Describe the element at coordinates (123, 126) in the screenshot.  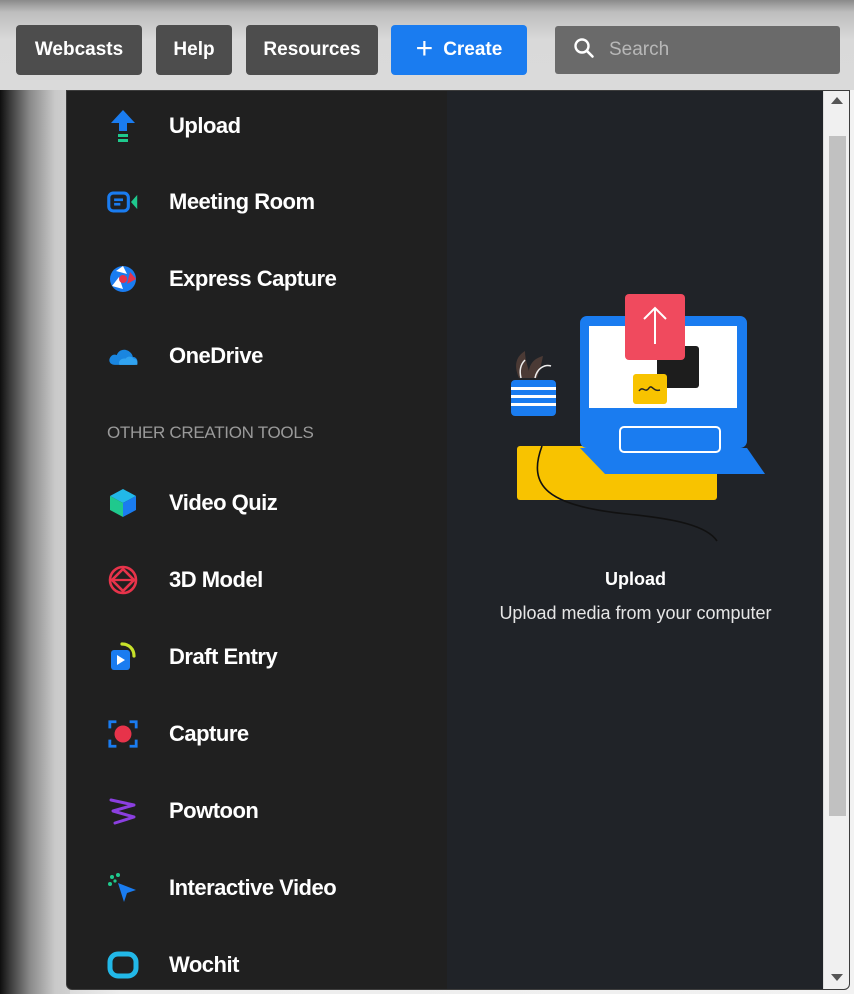
I see `upload-icon` at that location.